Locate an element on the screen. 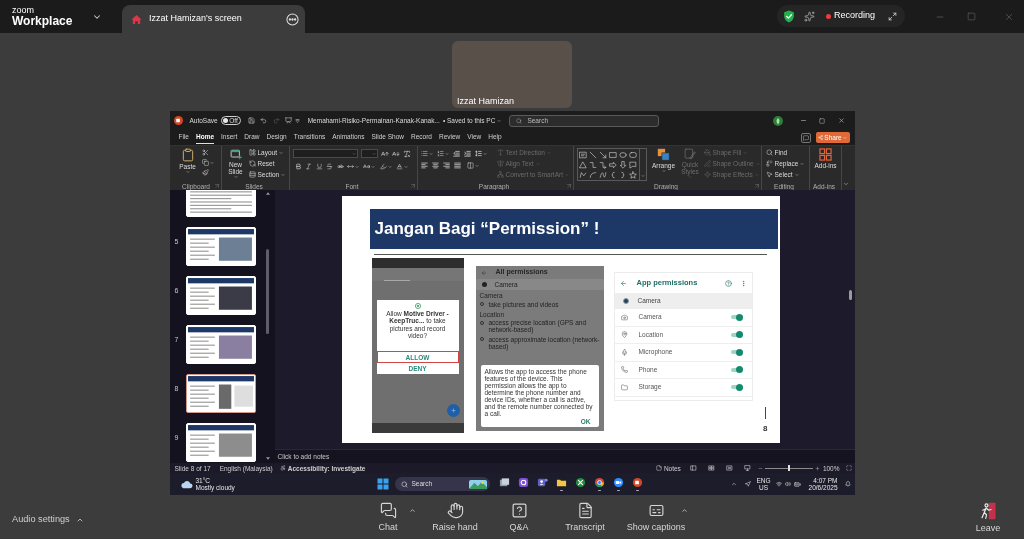 The width and height of the screenshot is (1024, 539). video-camera-icon is located at coordinates (618, 482).